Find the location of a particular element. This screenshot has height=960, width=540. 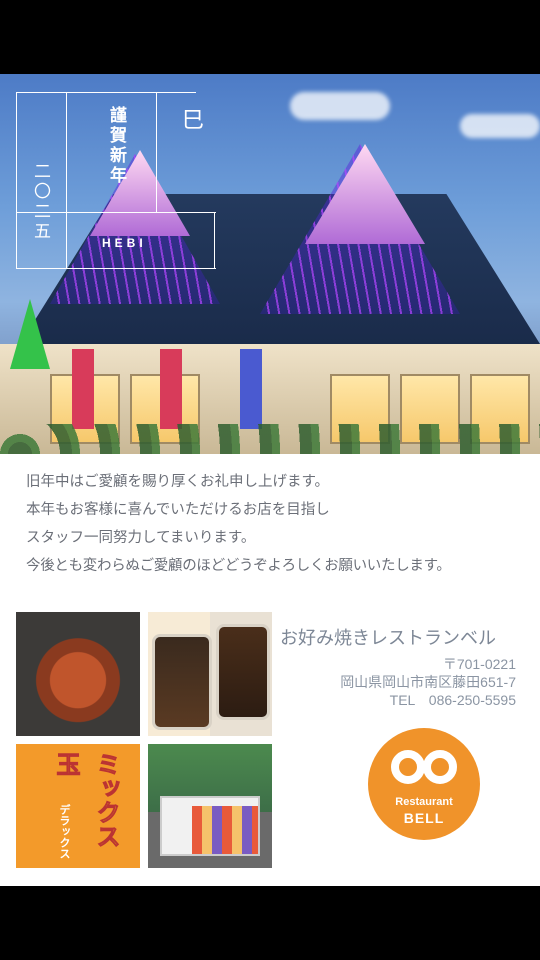

logo-text-bell: BELL is located at coordinates (424, 818).